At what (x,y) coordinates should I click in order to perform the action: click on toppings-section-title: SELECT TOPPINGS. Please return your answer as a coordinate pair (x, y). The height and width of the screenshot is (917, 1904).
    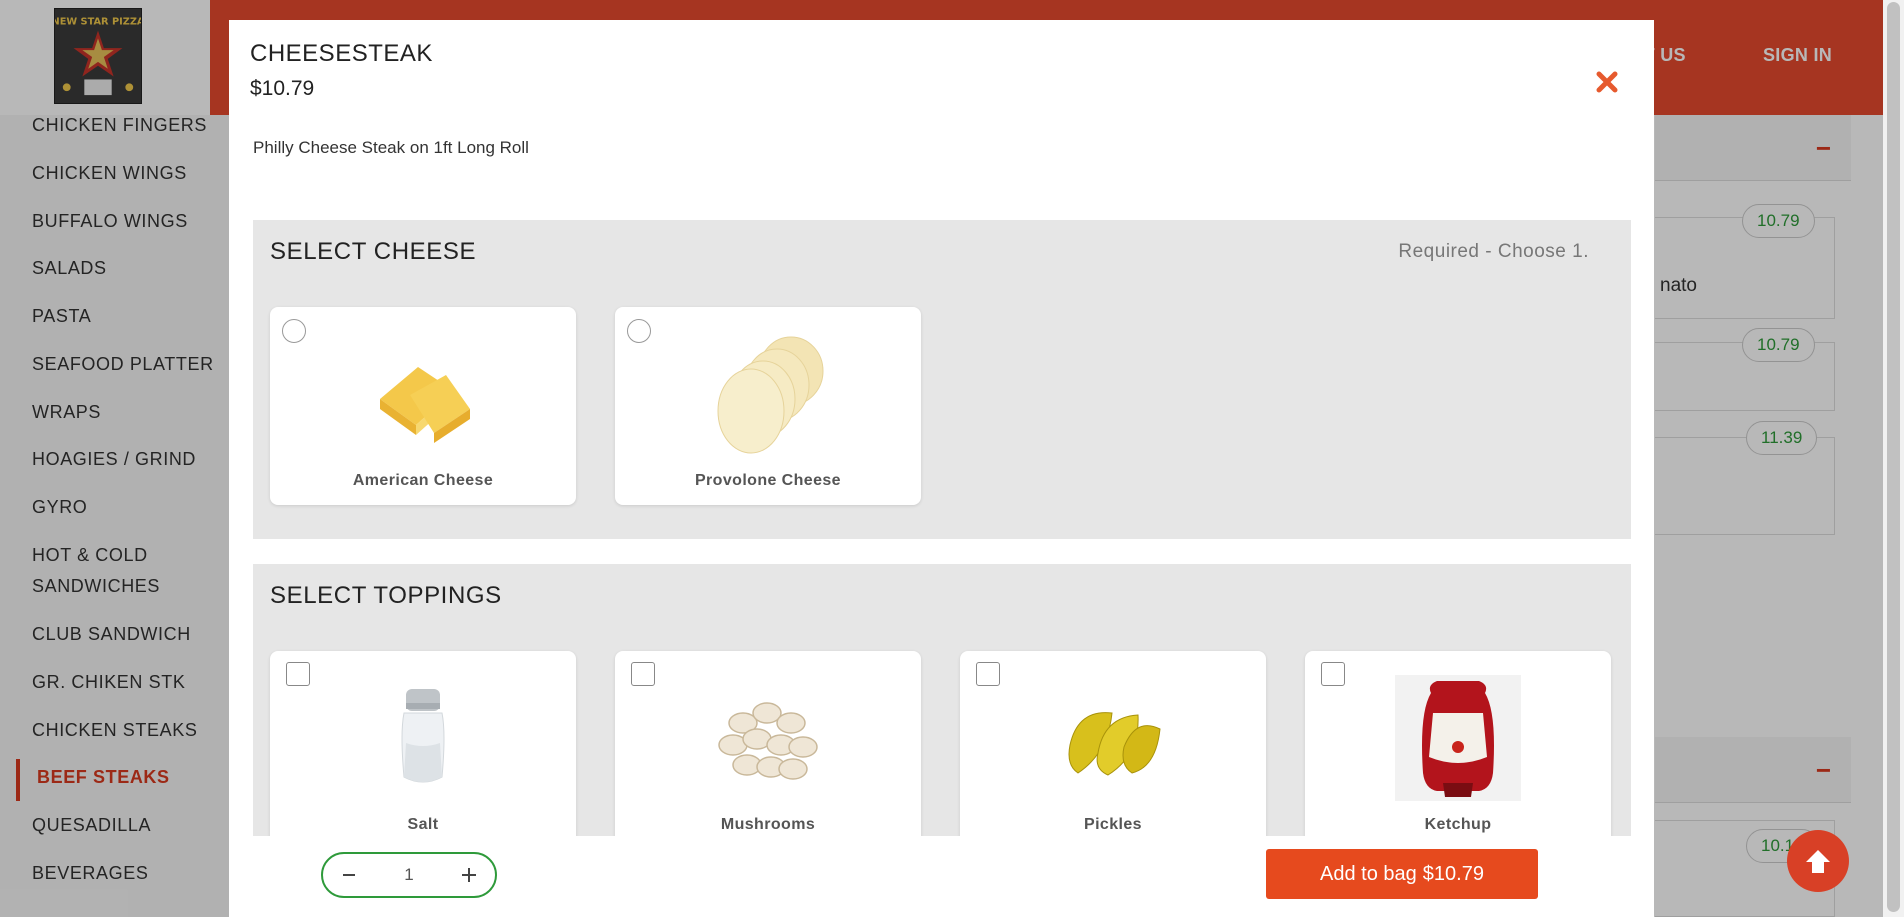
    Looking at the image, I should click on (386, 595).